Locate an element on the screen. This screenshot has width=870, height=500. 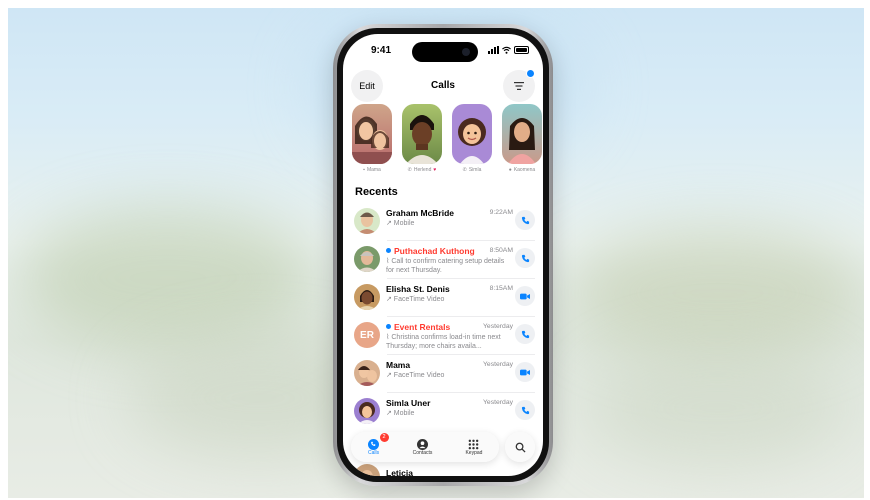
missed-count-badge: 2 is located at coordinates (384, 437).